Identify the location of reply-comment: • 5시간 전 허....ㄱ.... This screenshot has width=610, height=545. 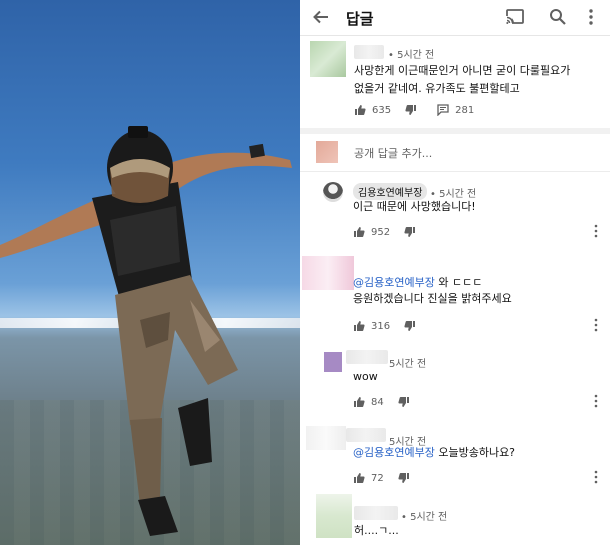
(455, 519).